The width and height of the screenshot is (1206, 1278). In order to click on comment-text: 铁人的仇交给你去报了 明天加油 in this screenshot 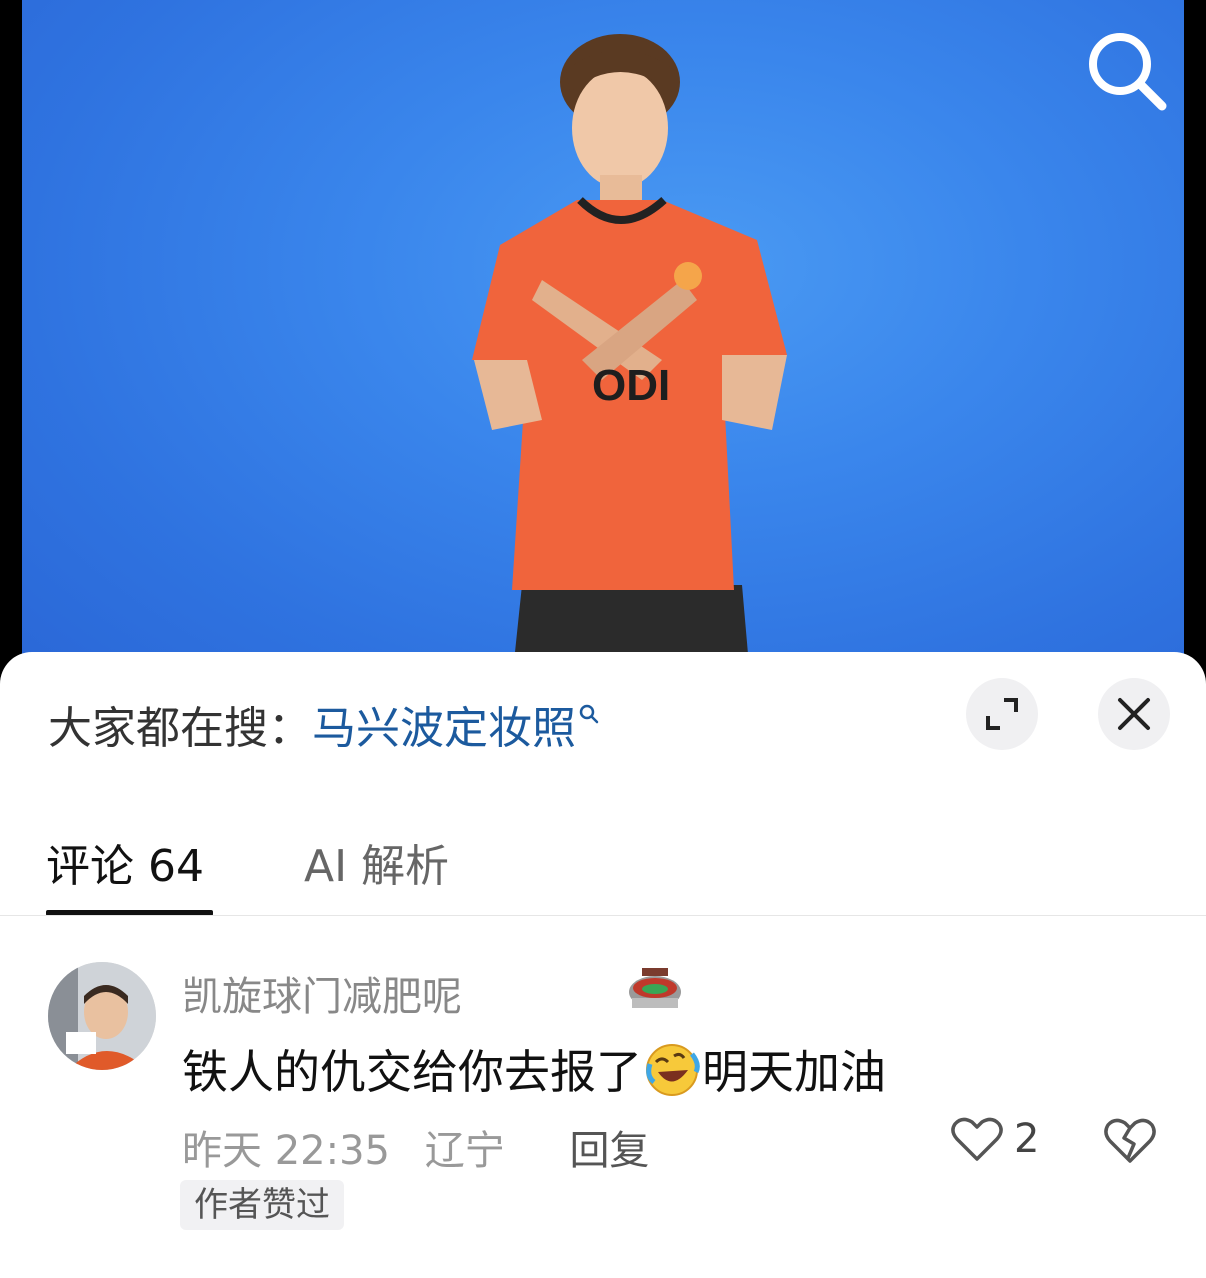, I will do `click(534, 1072)`.